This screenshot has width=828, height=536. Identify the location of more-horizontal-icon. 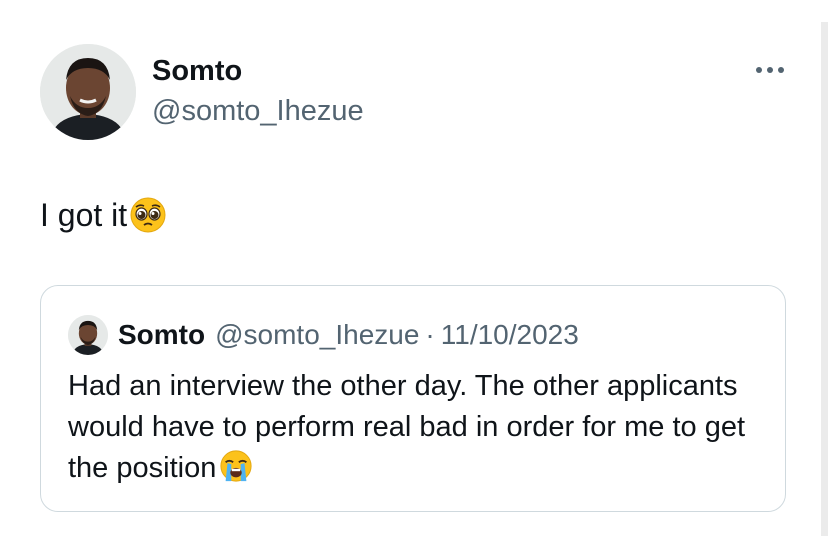
(770, 70).